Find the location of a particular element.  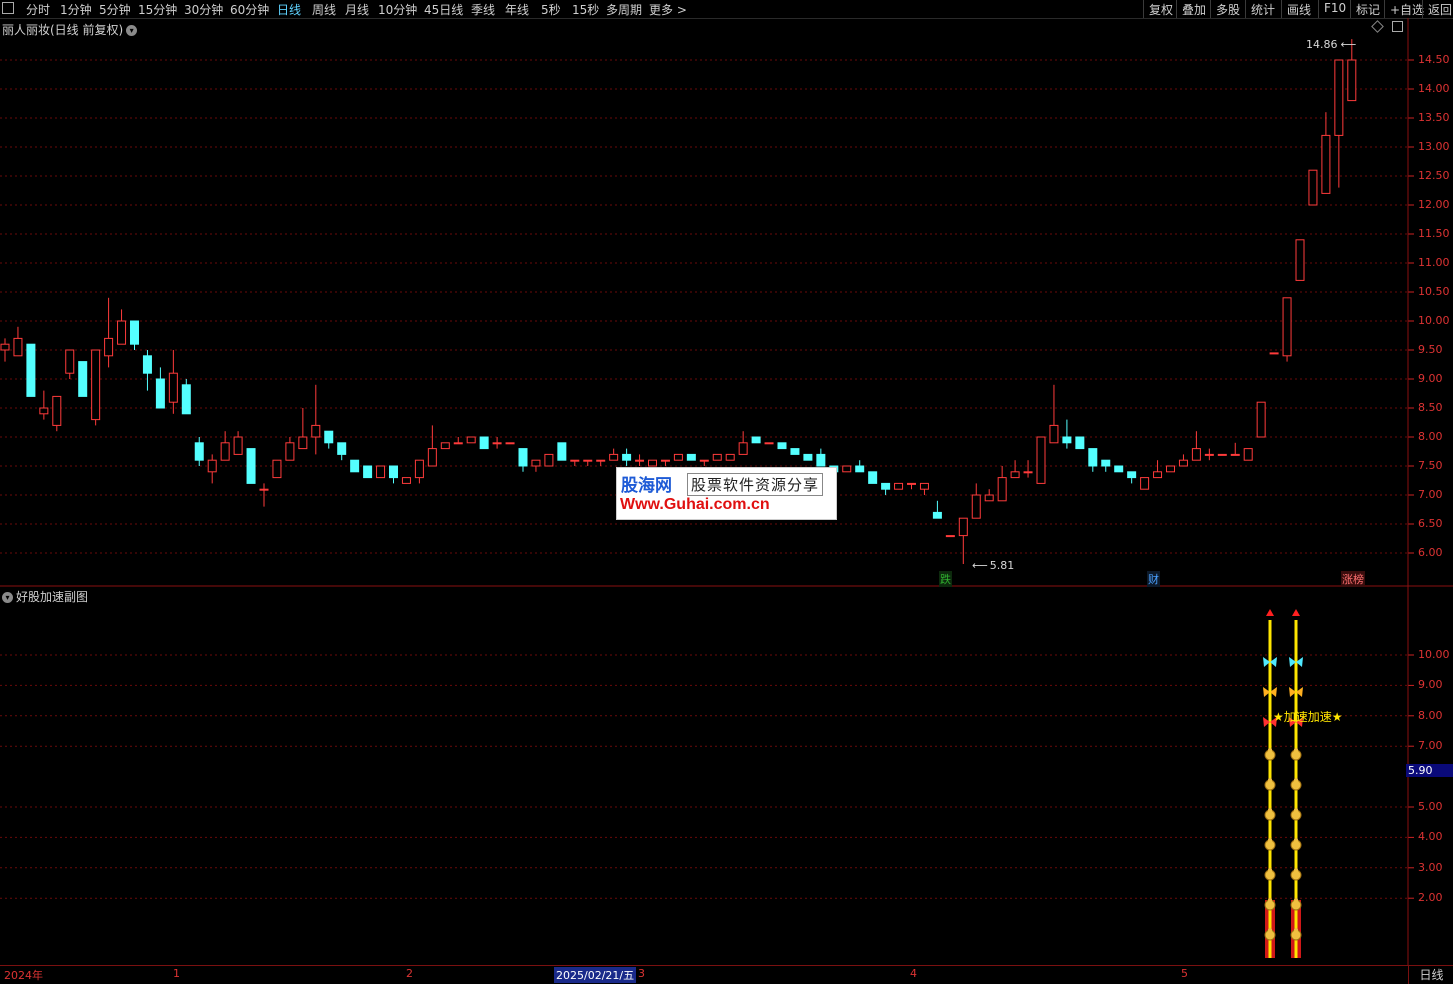

date-tick: 5 is located at coordinates (1184, 973).